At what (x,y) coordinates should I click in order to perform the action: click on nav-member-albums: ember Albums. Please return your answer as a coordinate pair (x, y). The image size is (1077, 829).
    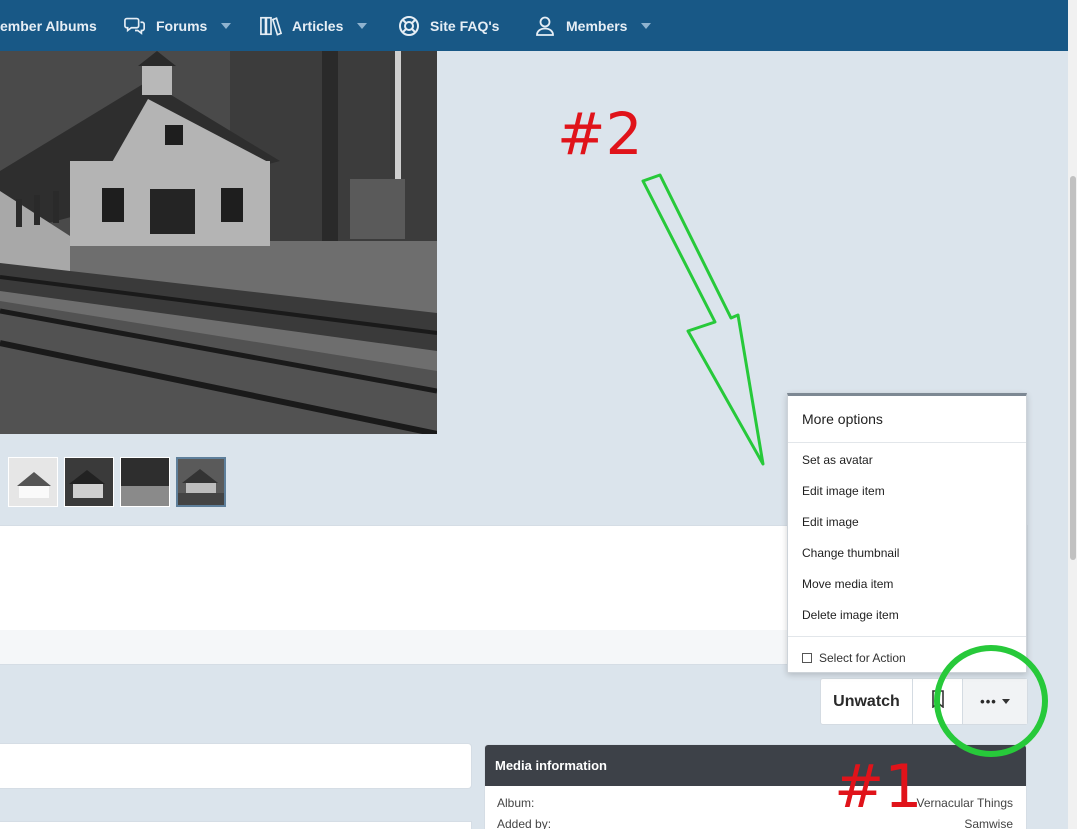
    Looking at the image, I should click on (48, 25).